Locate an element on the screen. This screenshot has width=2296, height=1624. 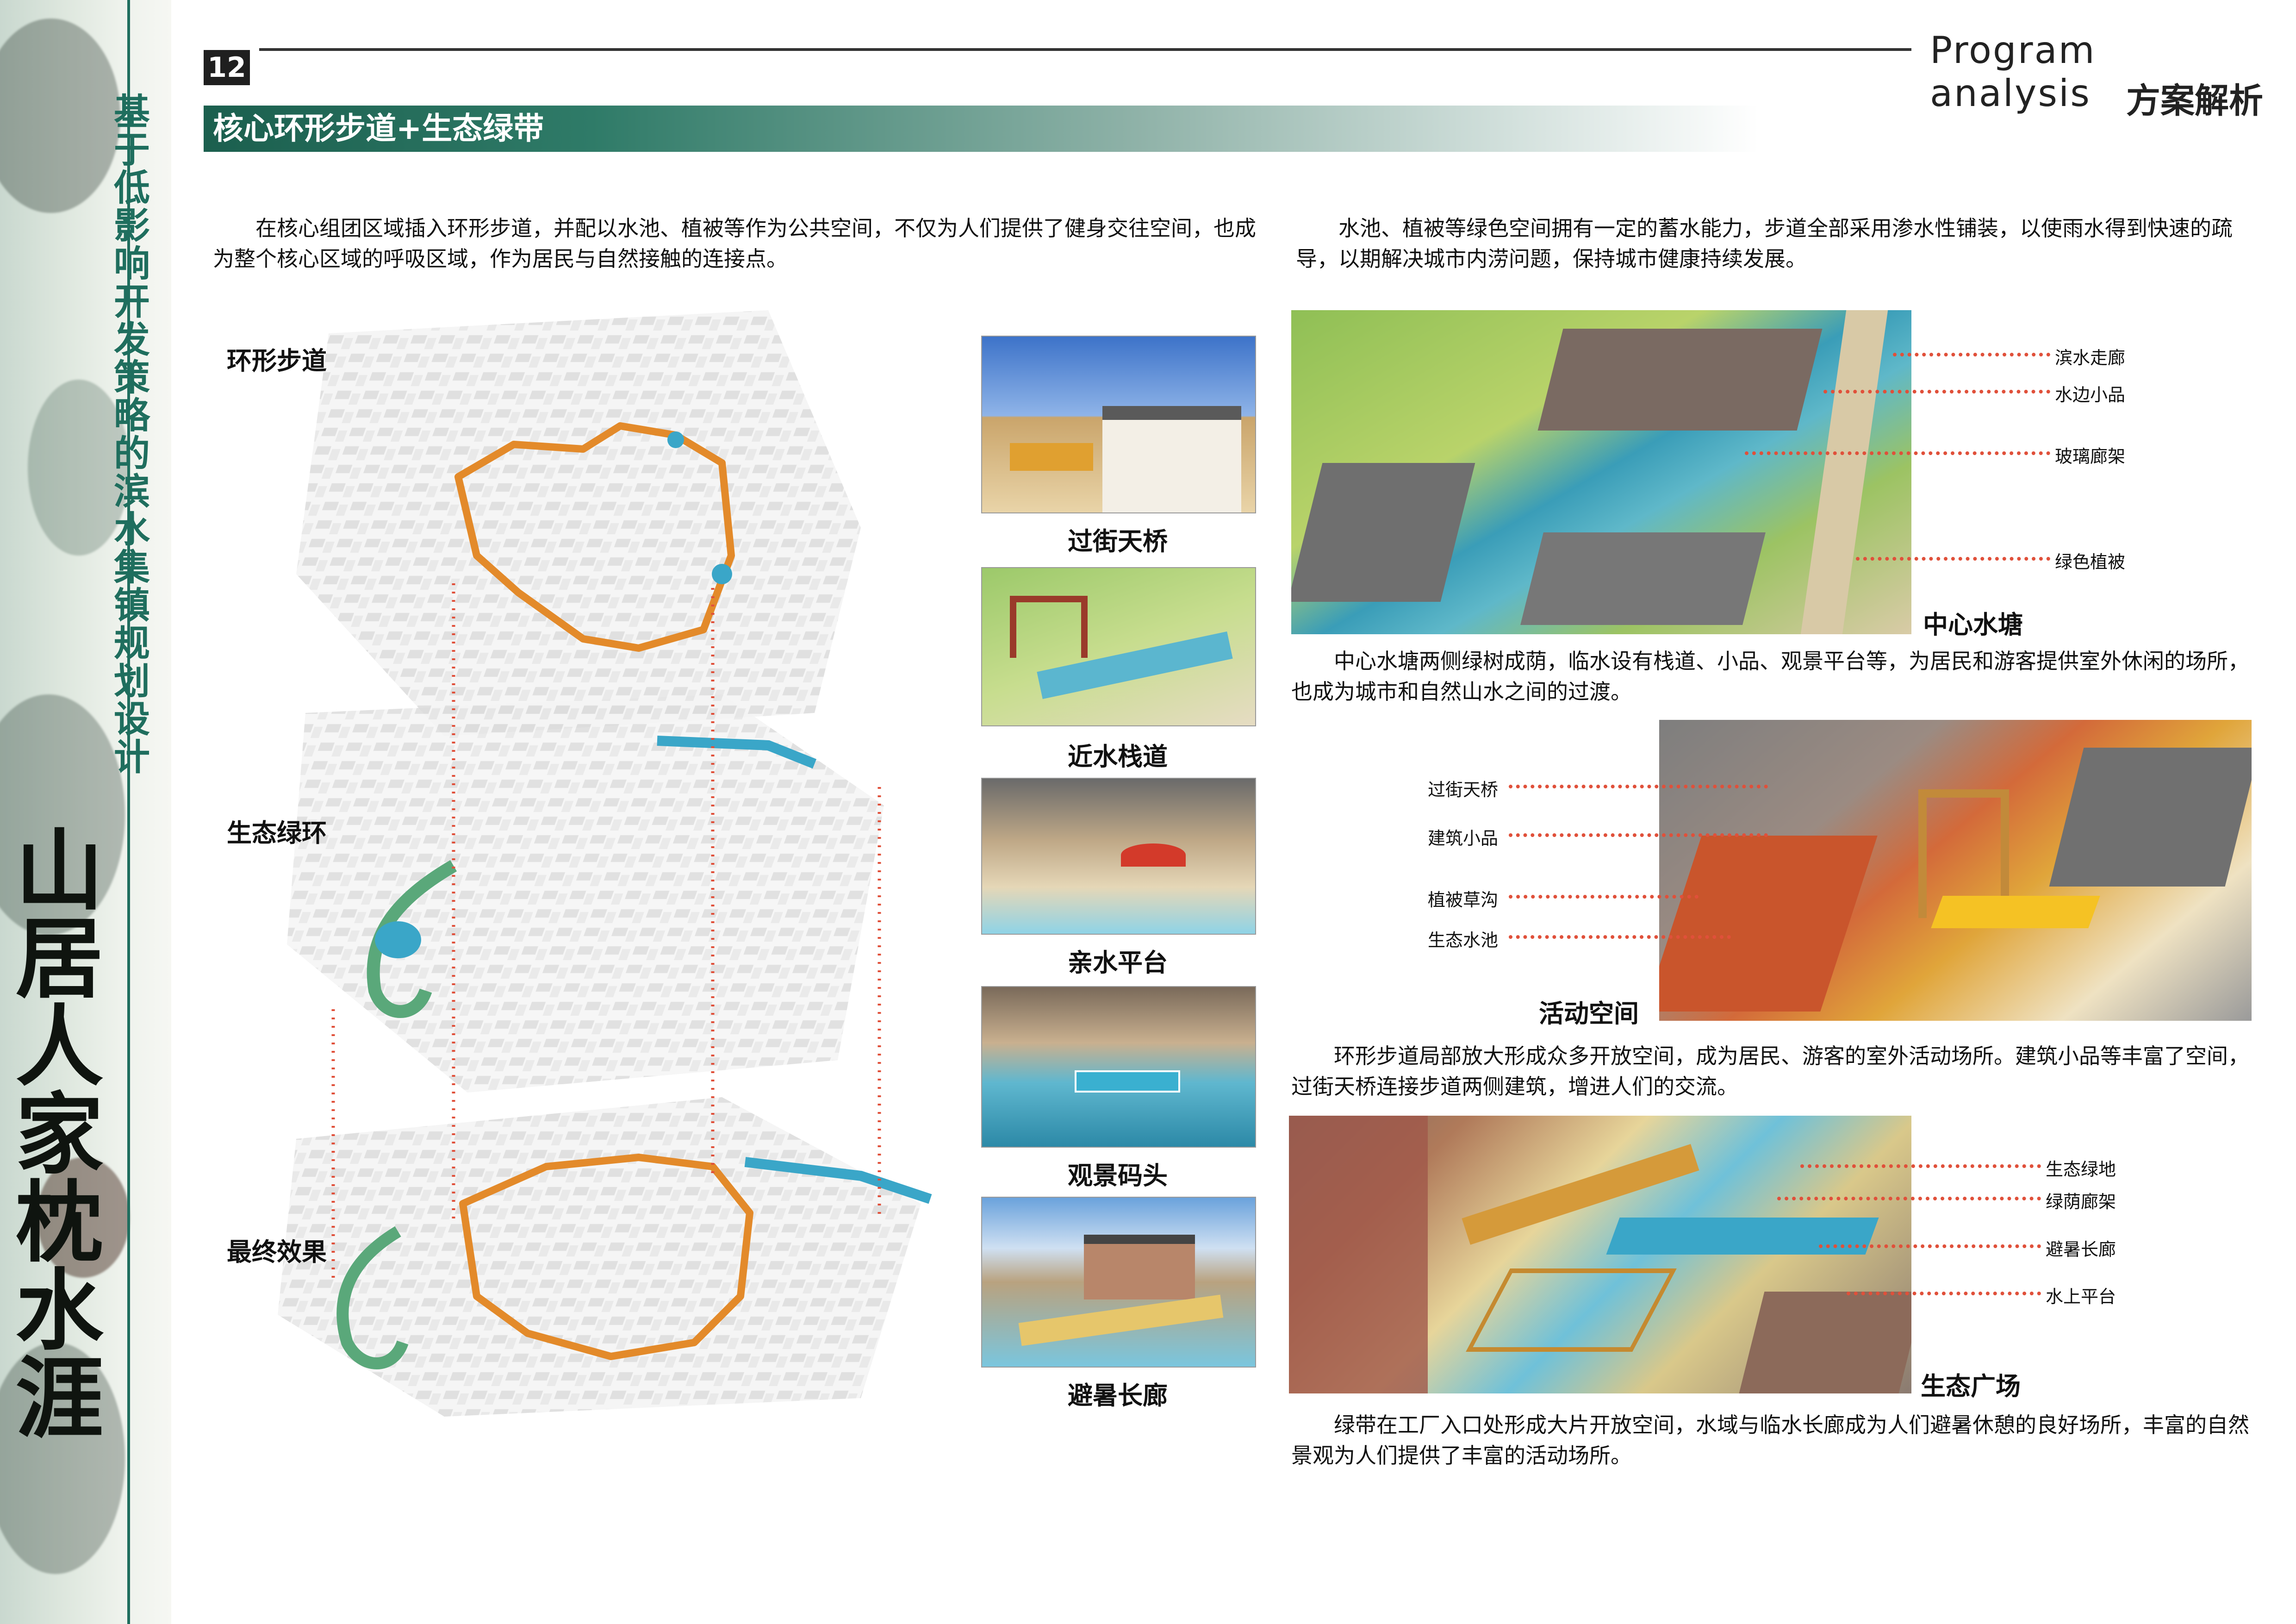
render3-label-3: 避暑长廊 is located at coordinates (2081, 1249).